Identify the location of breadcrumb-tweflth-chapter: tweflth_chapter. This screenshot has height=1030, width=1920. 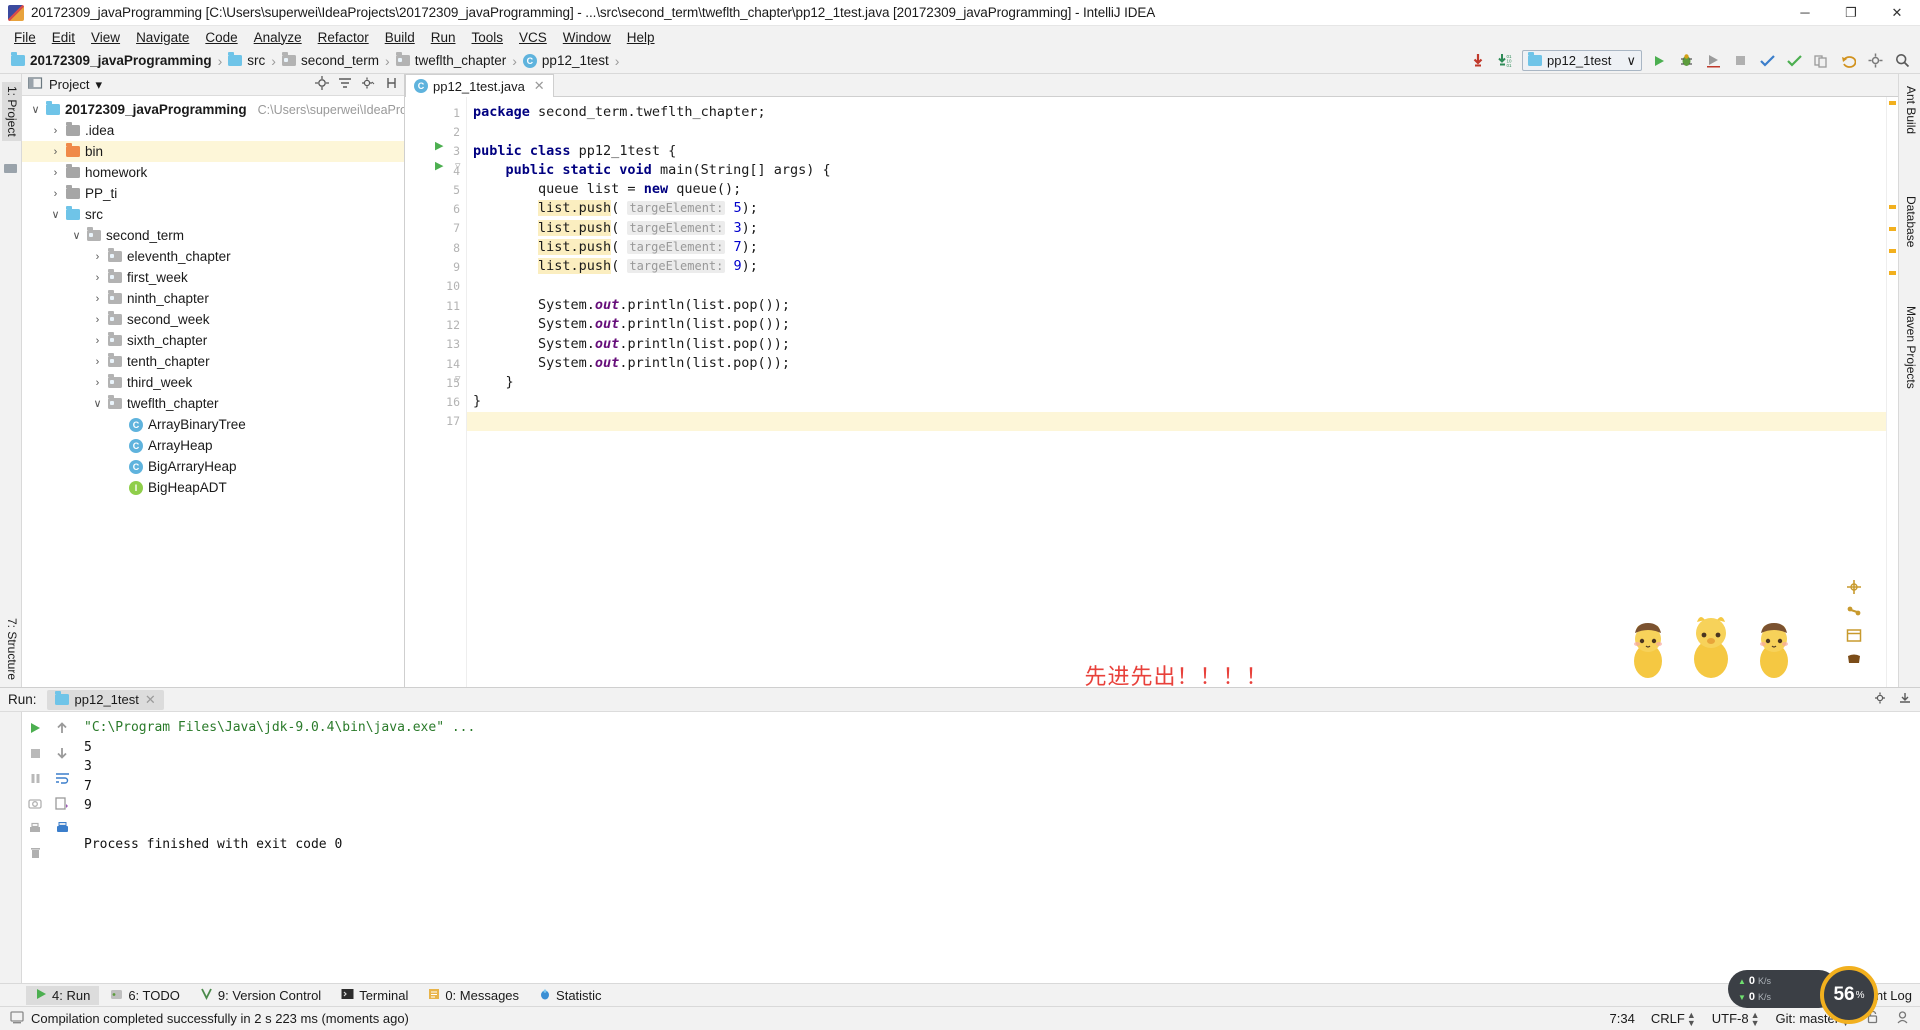
(451, 60).